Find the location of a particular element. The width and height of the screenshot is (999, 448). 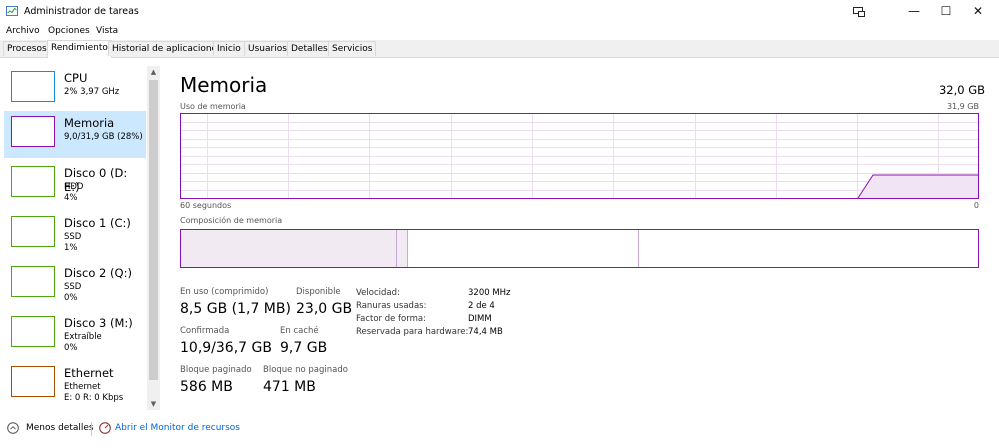

open-resource-monitor-link: Abrir el Monitor de recursos is located at coordinates (177, 428).